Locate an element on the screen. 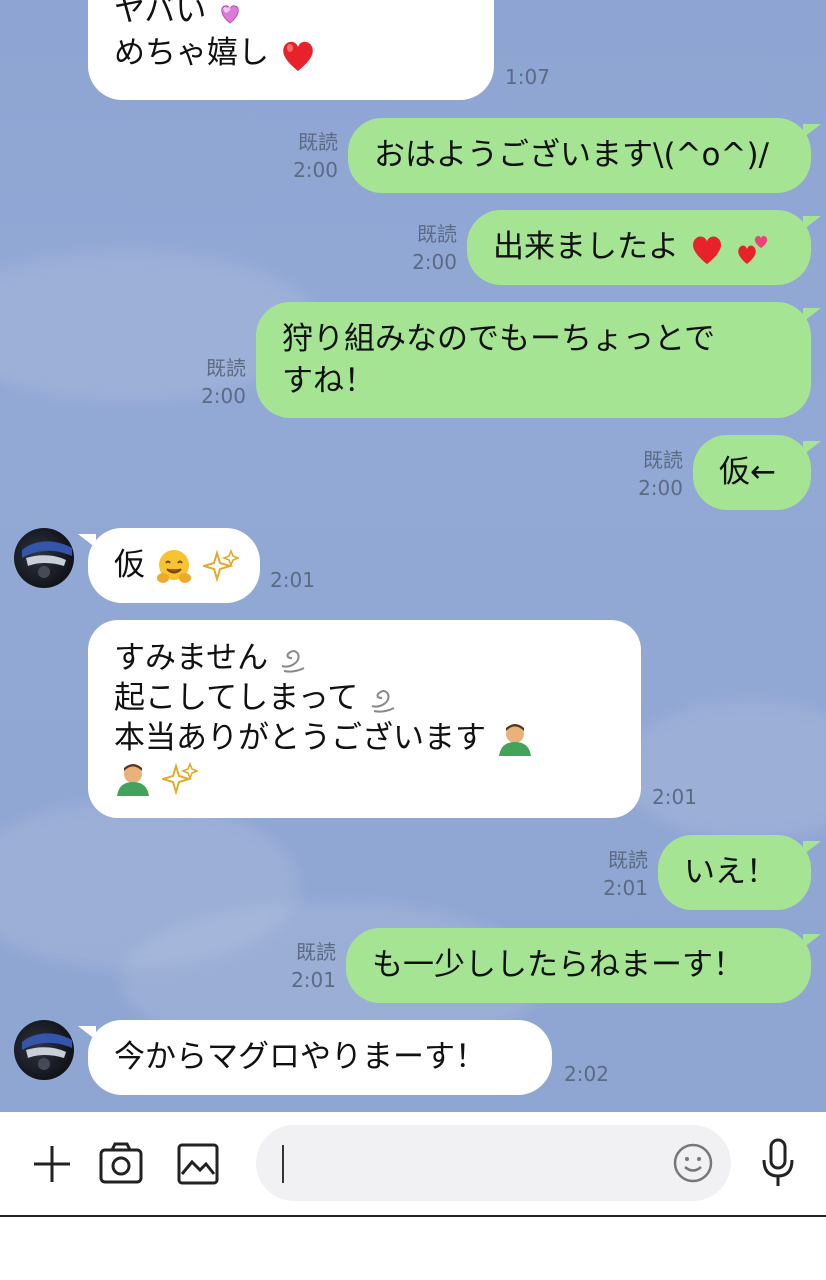 Image resolution: width=826 pixels, height=1280 pixels. message-text: 仮← is located at coordinates (747, 472).